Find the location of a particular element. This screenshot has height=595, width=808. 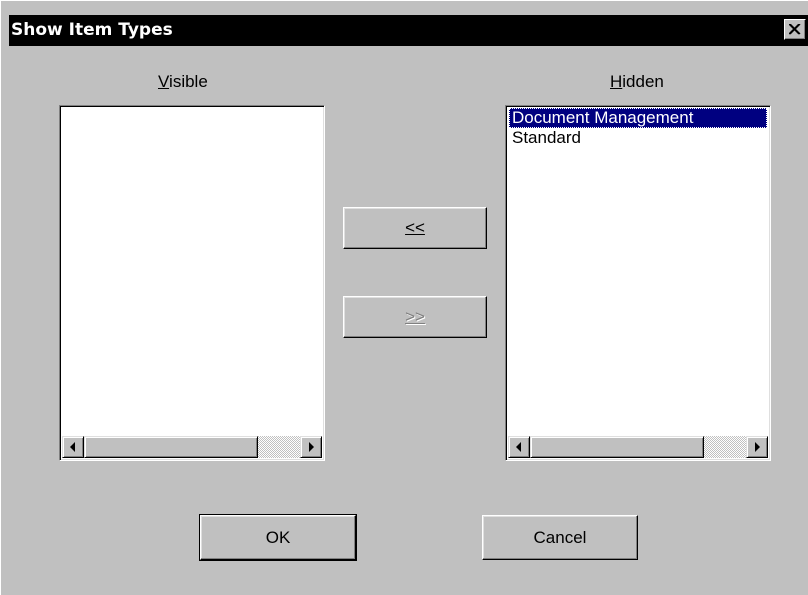

move-to-hidden-button: >> is located at coordinates (415, 317).